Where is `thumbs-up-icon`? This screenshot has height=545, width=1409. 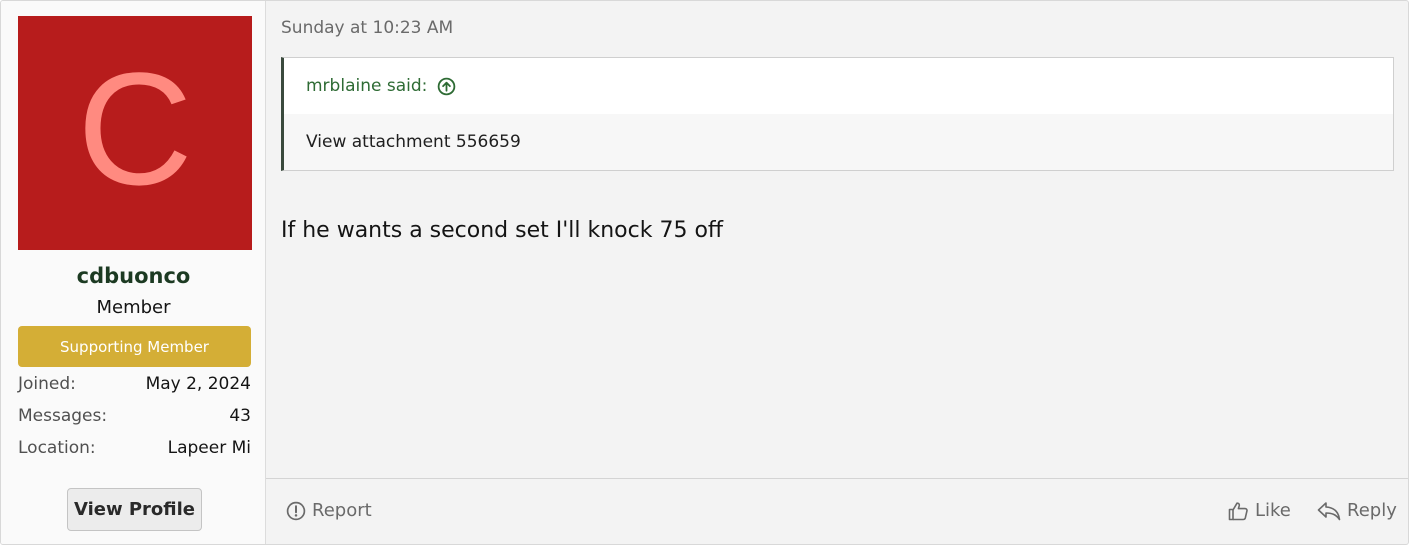
thumbs-up-icon is located at coordinates (1238, 511).